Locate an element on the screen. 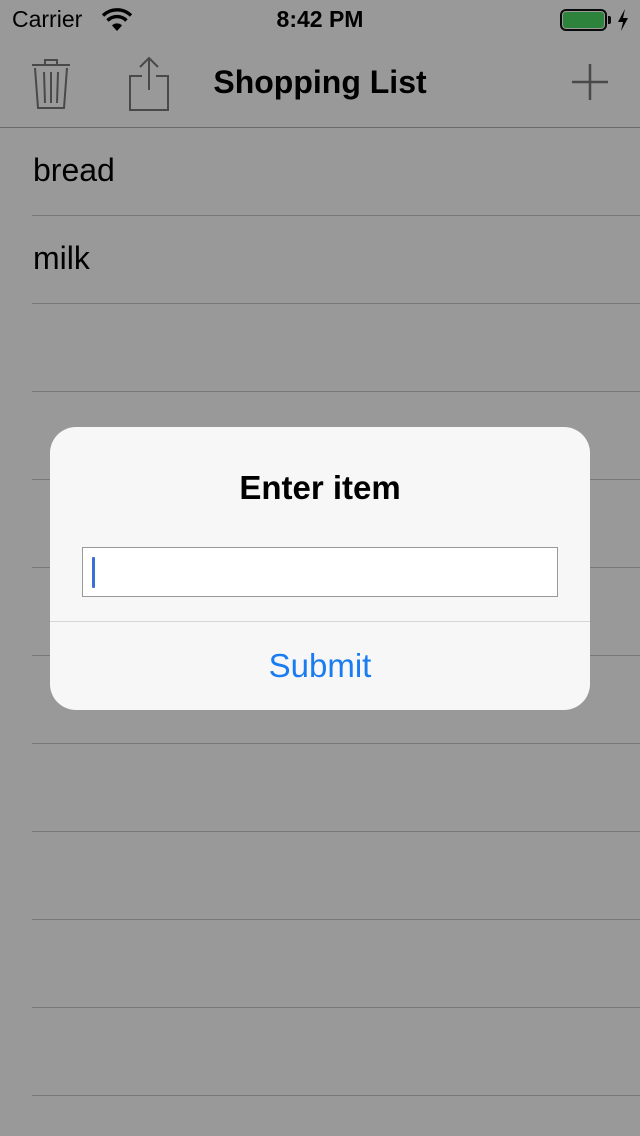 This screenshot has height=1136, width=640. item-input is located at coordinates (322, 572).